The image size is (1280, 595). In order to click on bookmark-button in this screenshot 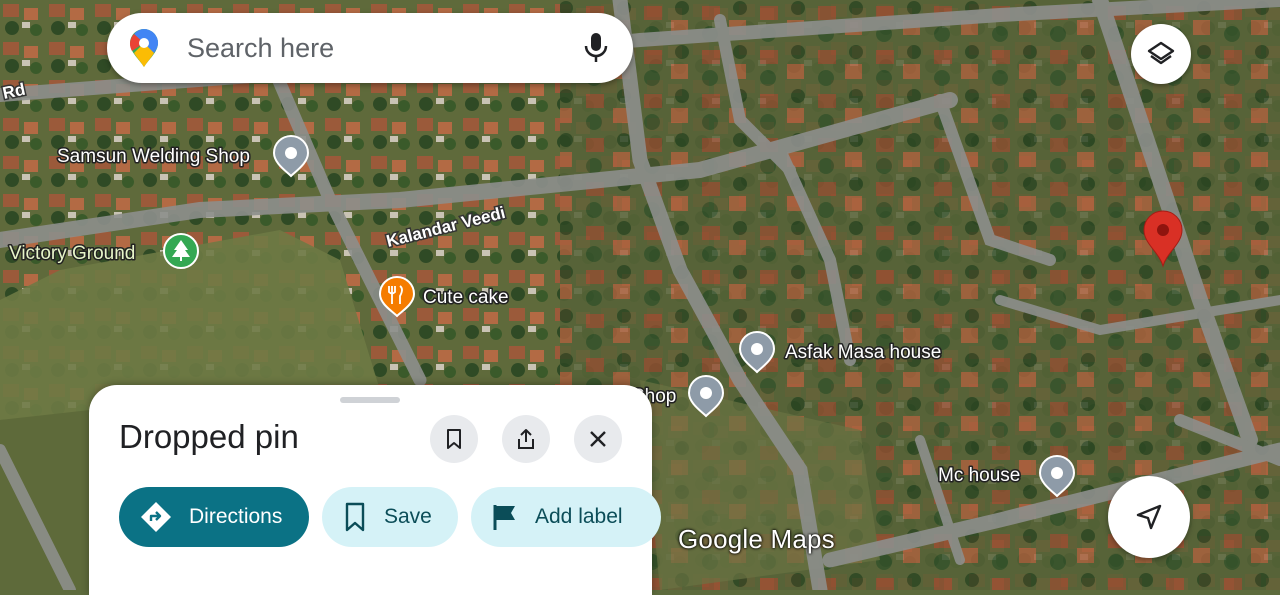, I will do `click(454, 439)`.